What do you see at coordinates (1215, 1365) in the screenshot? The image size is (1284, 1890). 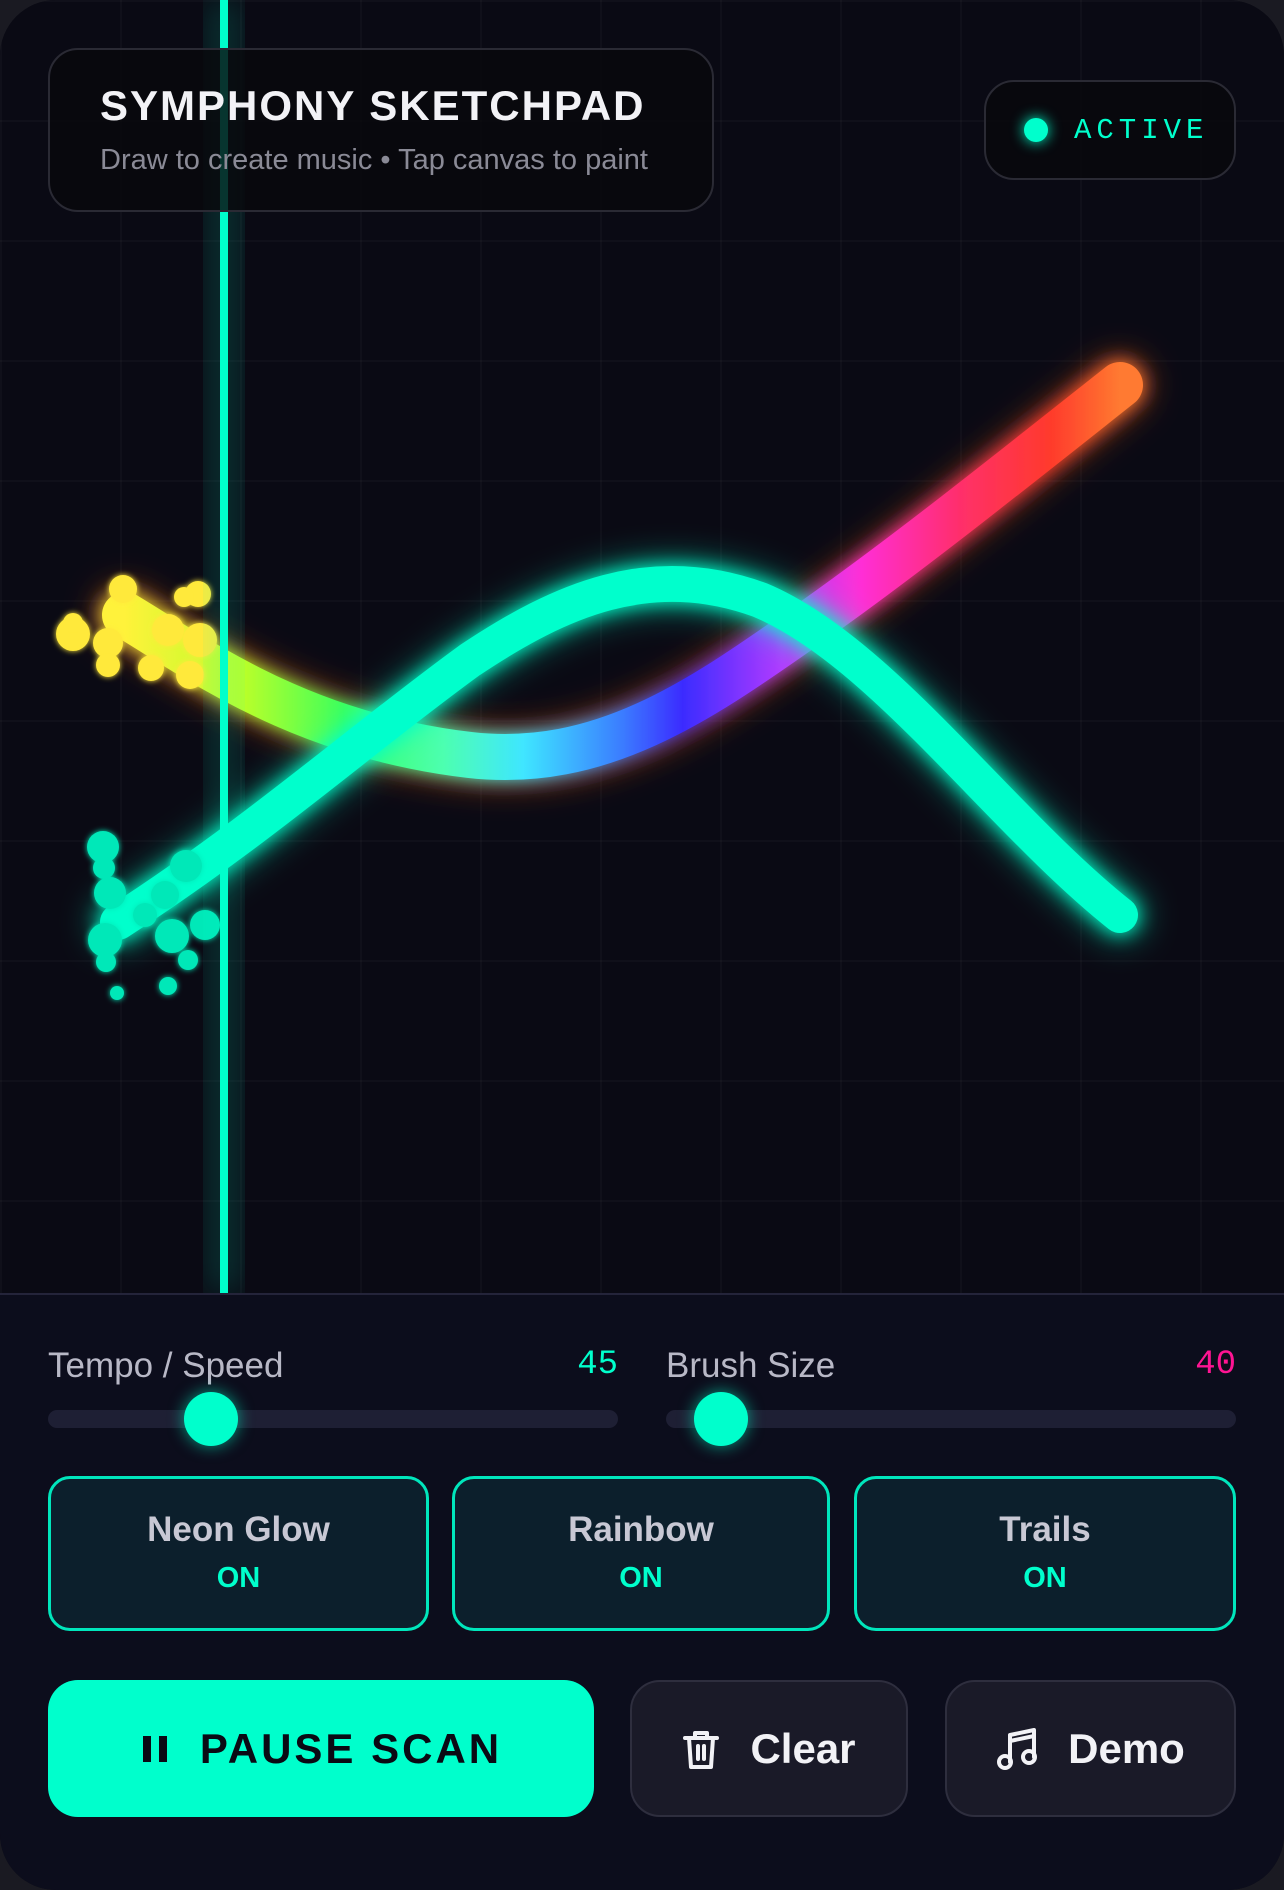 I see `brush-size-value: 40` at bounding box center [1215, 1365].